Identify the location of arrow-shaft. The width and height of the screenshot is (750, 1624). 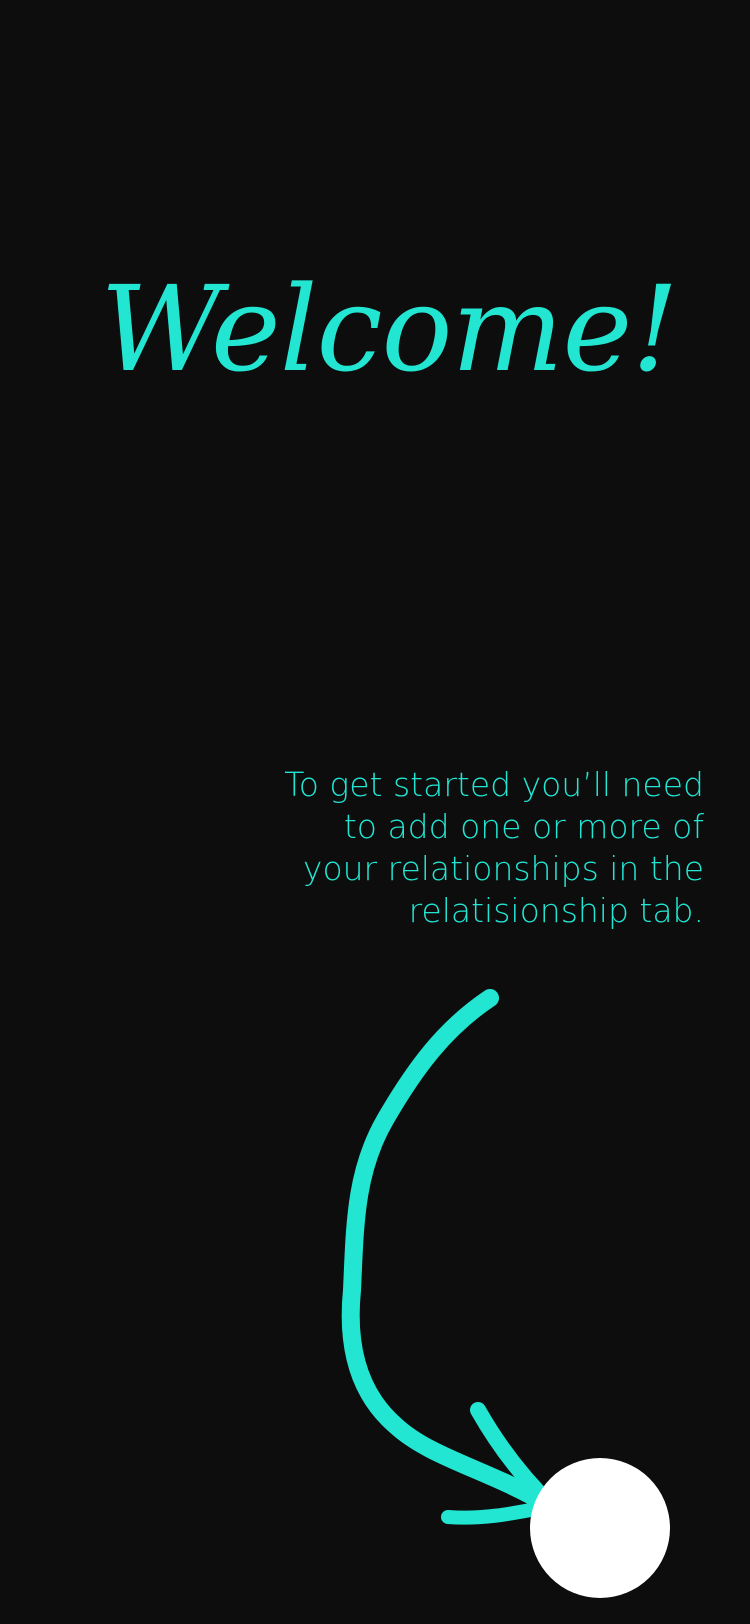
(450, 1252).